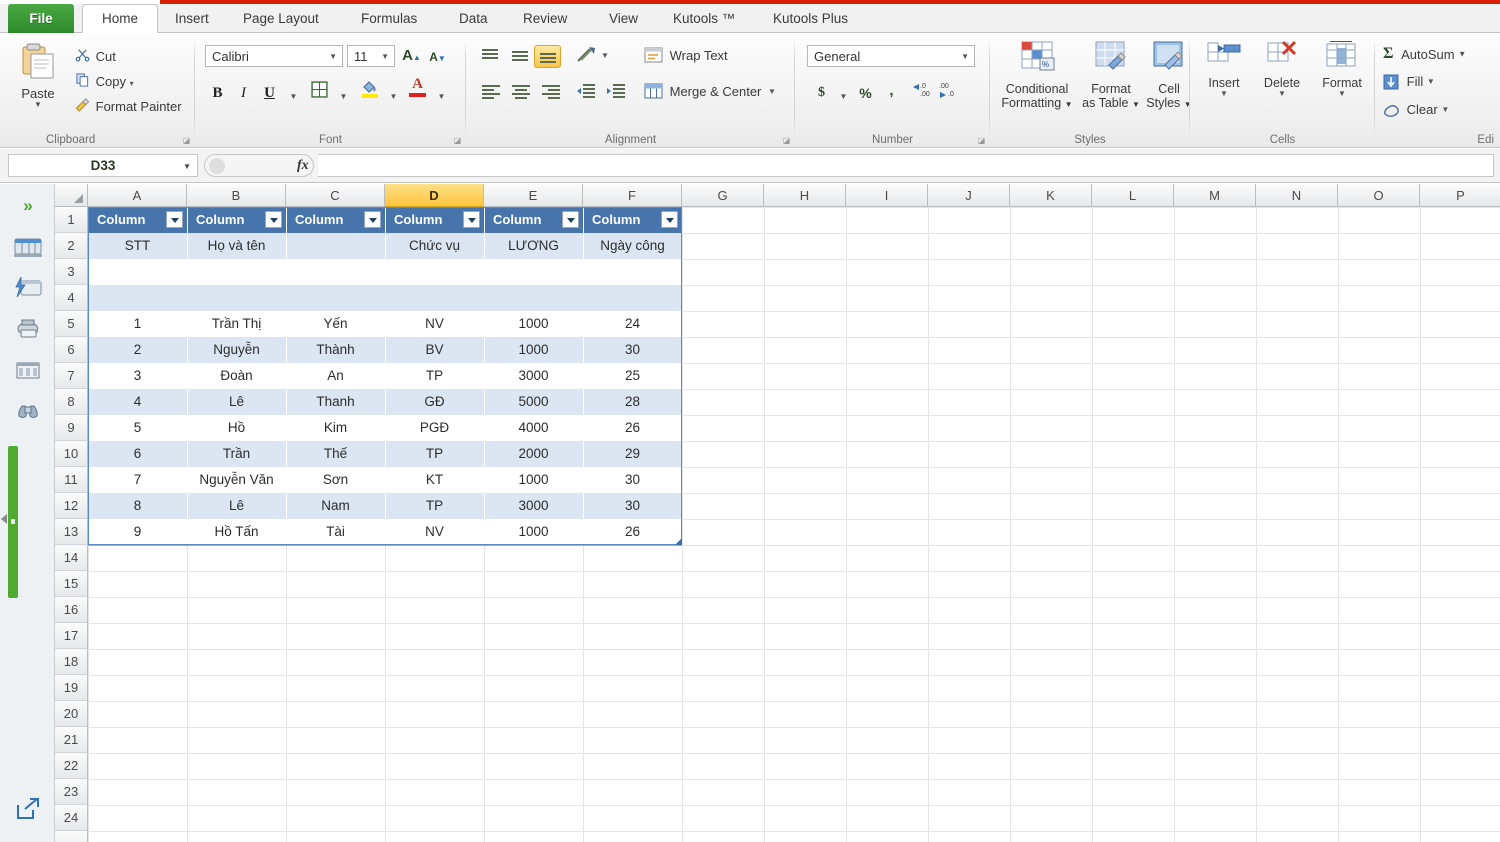 This screenshot has width=1500, height=842. Describe the element at coordinates (269, 93) in the screenshot. I see `underline-button: U` at that location.